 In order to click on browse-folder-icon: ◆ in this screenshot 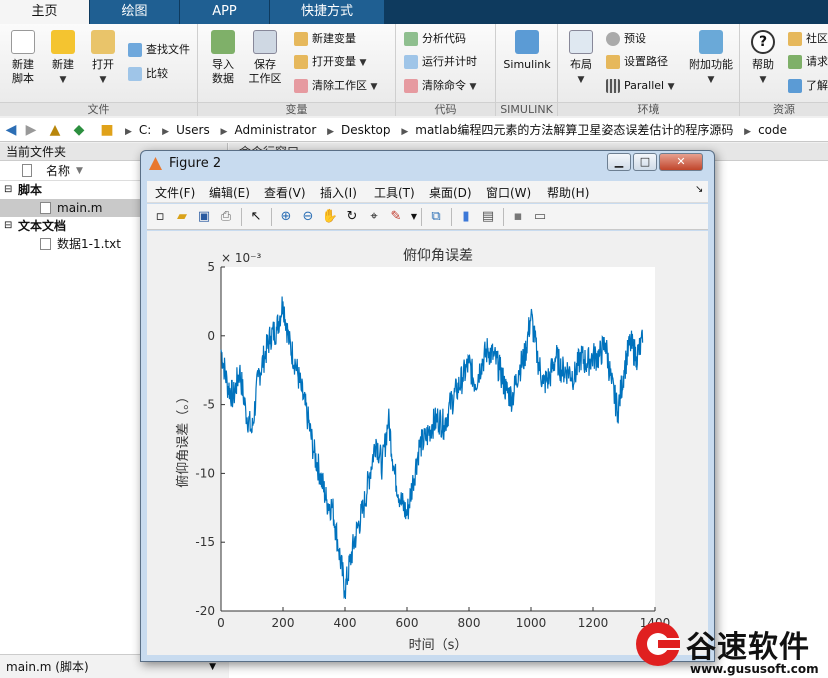, I will do `click(79, 130)`.